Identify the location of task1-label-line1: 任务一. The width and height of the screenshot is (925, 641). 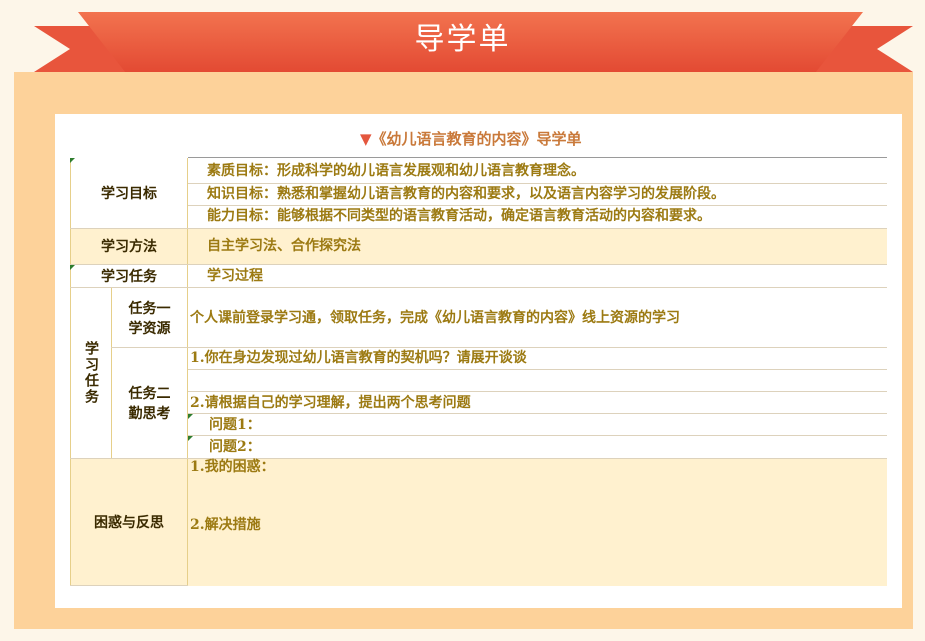
(149, 308).